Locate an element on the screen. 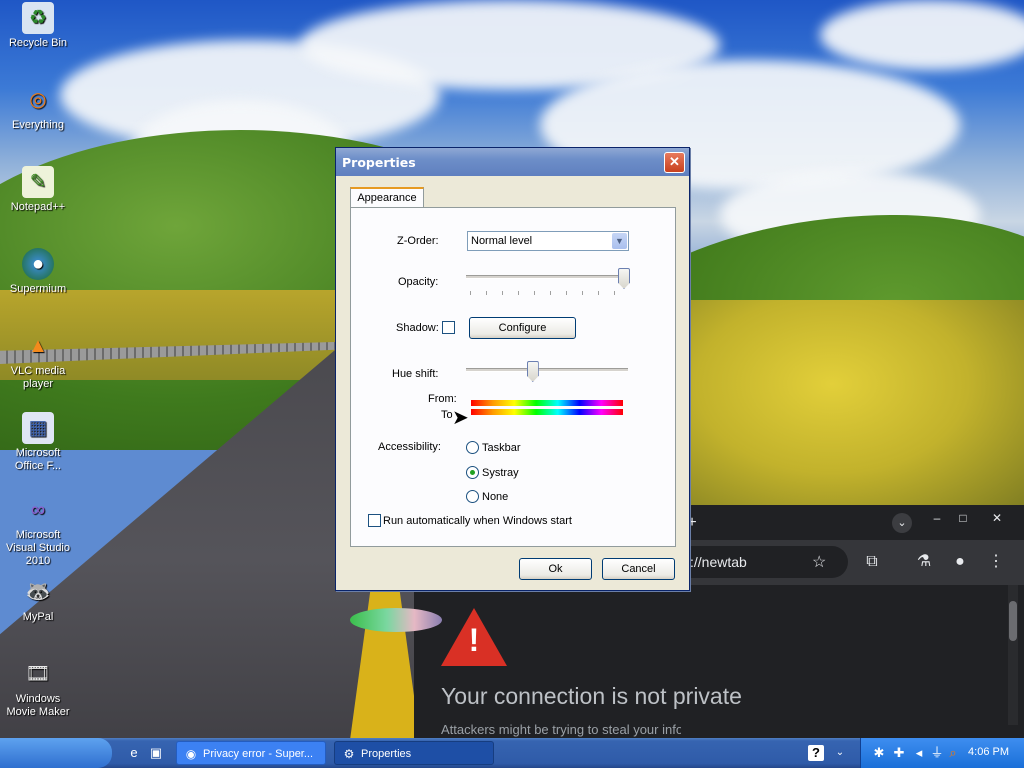  cancel-button: Cancel is located at coordinates (638, 569).